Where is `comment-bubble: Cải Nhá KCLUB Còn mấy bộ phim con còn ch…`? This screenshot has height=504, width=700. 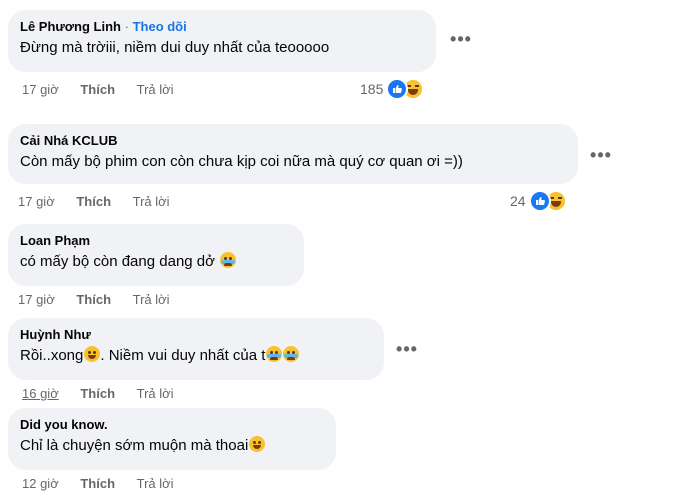
comment-bubble: Cải Nhá KCLUB Còn mấy bộ phim con còn ch… is located at coordinates (293, 154).